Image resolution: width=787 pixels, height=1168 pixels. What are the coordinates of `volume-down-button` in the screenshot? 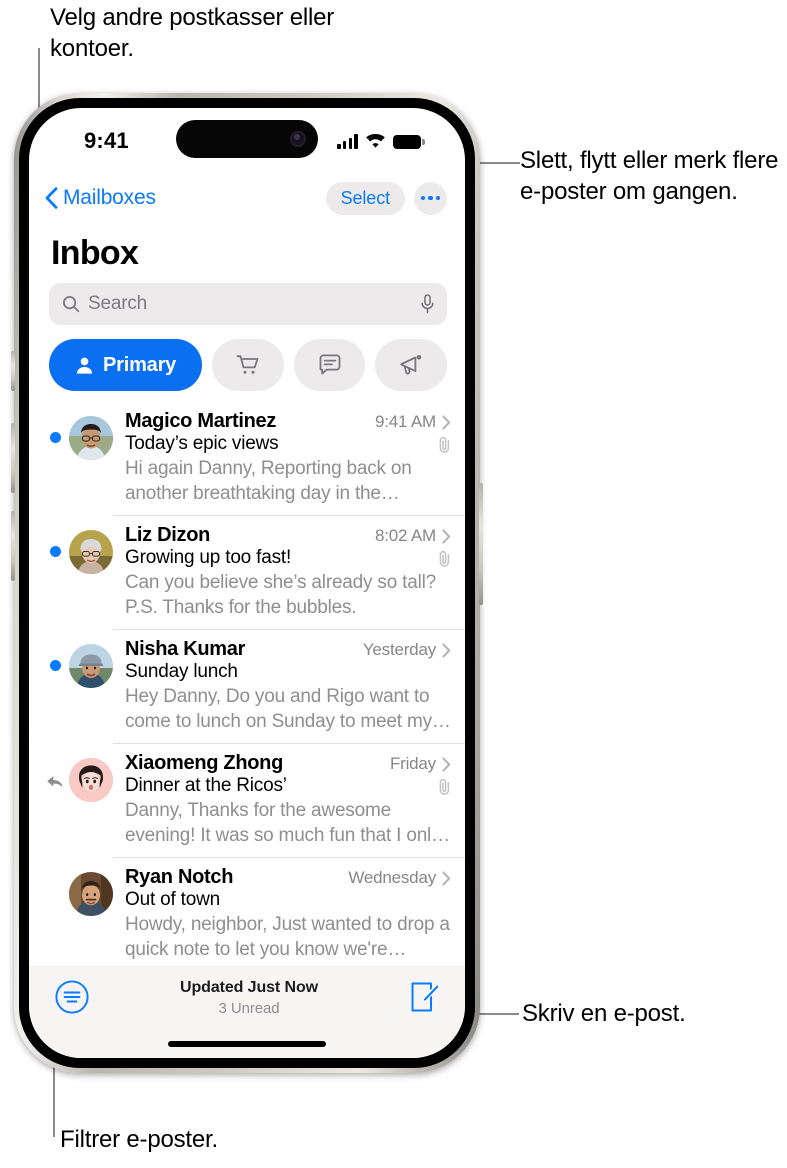 It's located at (13, 546).